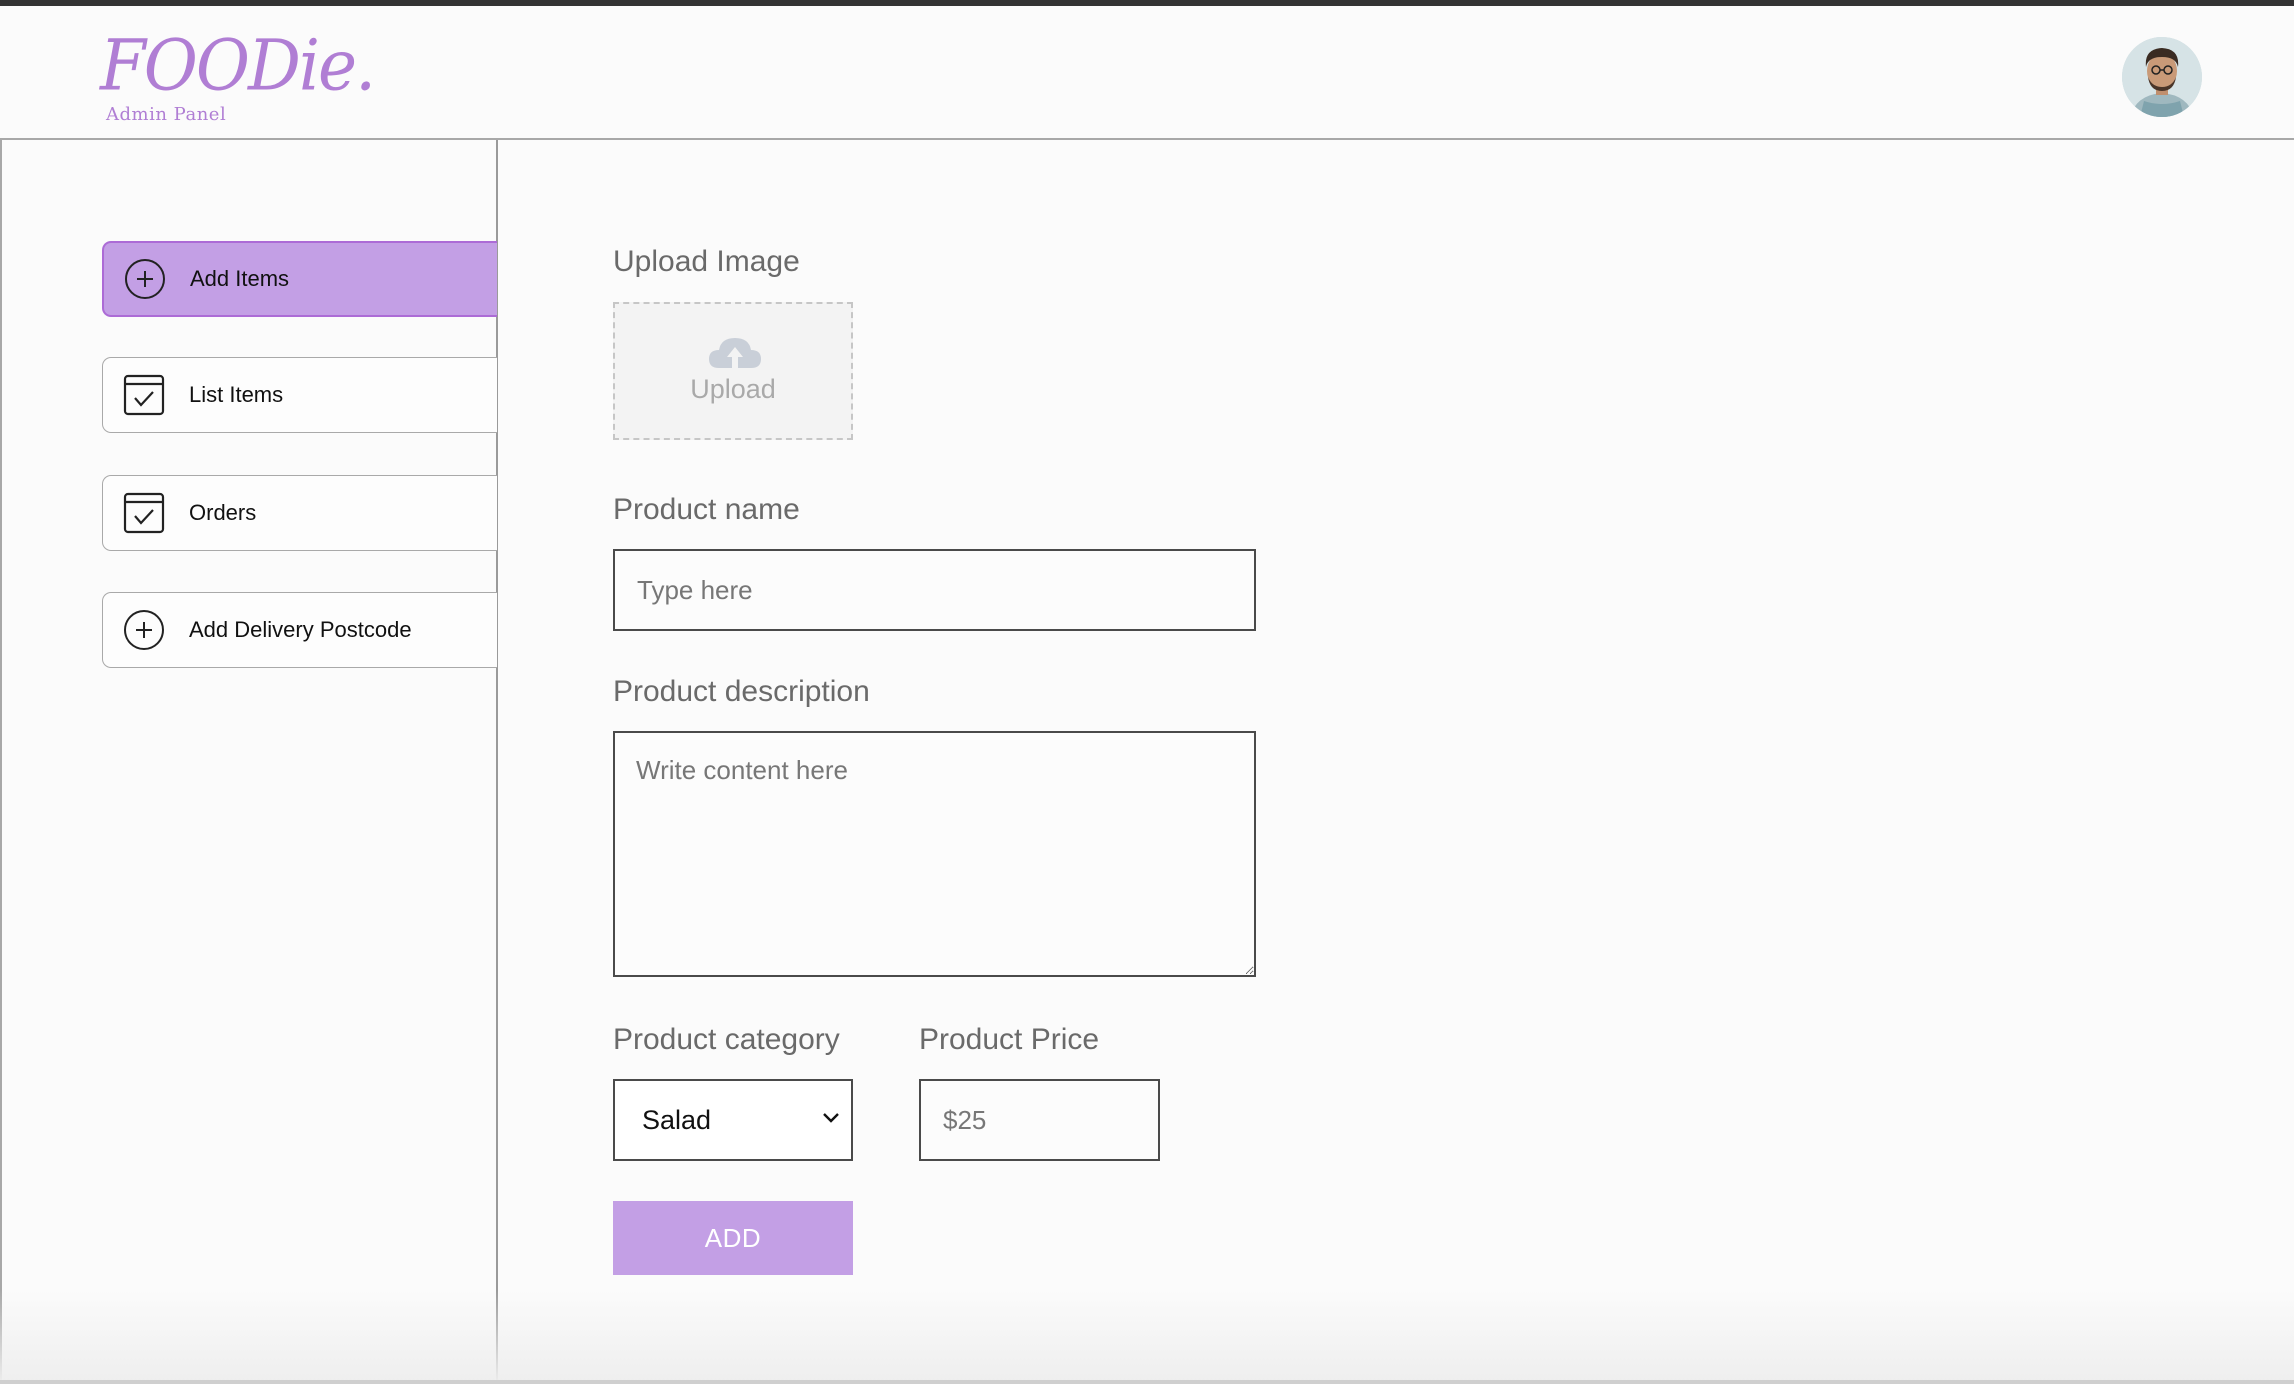  I want to click on sidebar-item-add-delivery-postcode: Add Delivery Postcode, so click(299, 630).